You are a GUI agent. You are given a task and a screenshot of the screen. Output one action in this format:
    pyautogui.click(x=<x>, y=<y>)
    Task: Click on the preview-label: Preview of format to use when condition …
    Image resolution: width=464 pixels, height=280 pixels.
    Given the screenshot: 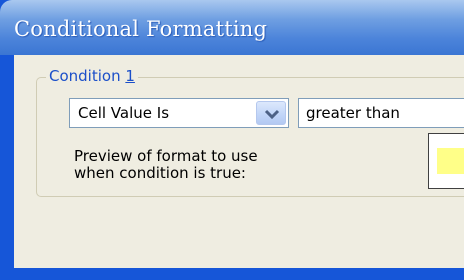 What is the action you would take?
    pyautogui.click(x=166, y=165)
    